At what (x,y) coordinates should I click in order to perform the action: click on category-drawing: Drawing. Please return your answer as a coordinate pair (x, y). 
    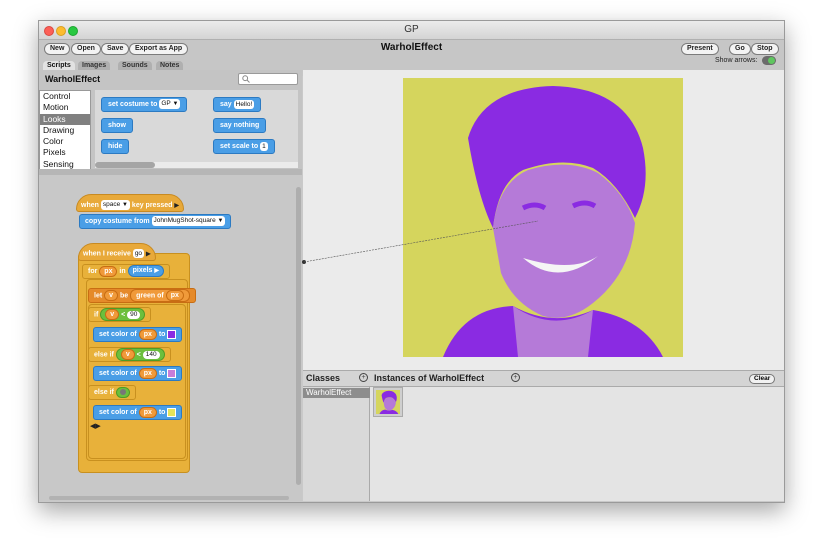
    Looking at the image, I should click on (65, 130).